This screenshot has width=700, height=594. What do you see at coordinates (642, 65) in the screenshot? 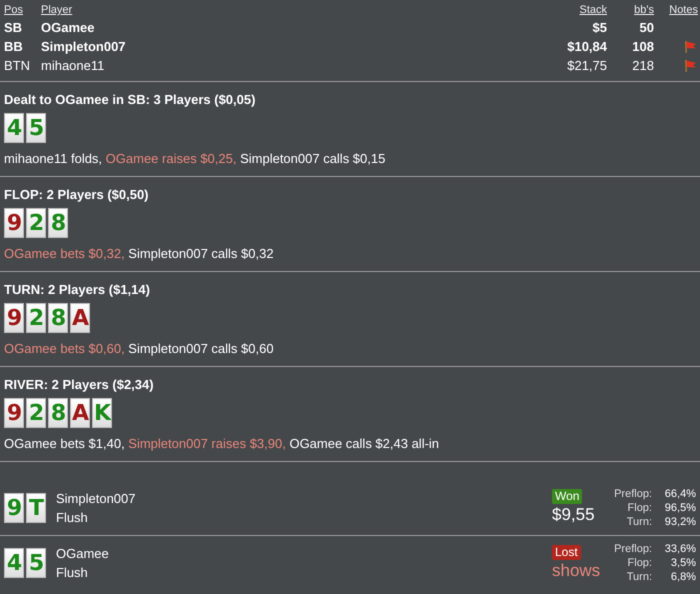
I see `big-blinds-cell-text: 218` at bounding box center [642, 65].